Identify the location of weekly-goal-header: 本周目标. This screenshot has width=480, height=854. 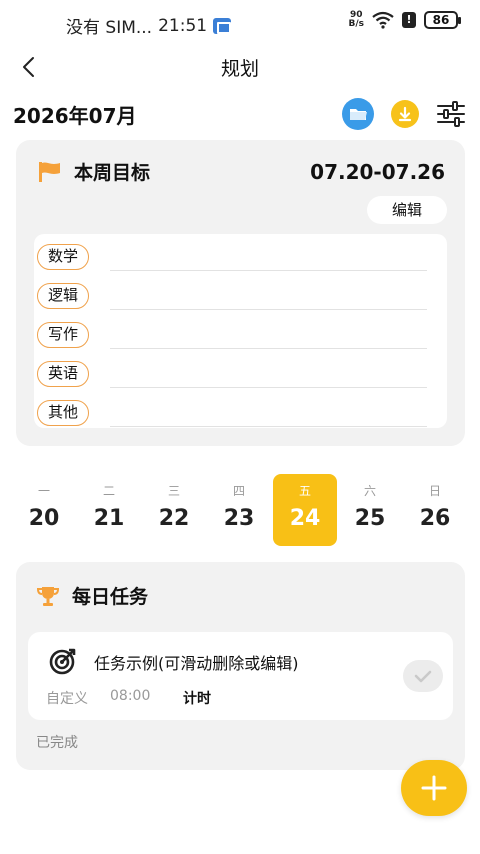
(93, 171).